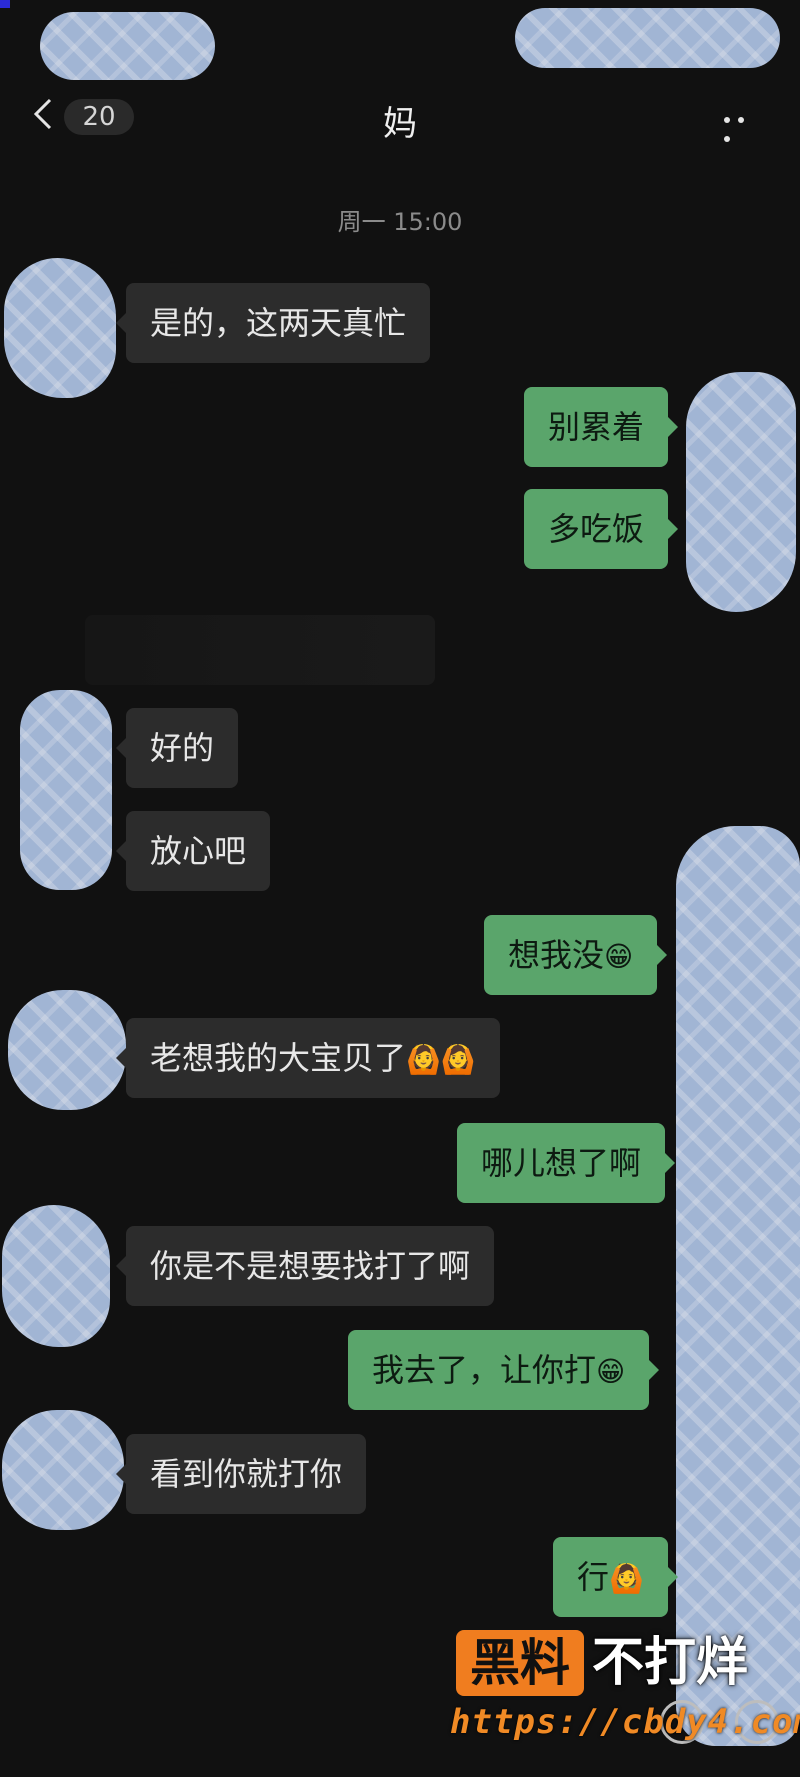  I want to click on message-text: 看到你就打你, so click(246, 1474).